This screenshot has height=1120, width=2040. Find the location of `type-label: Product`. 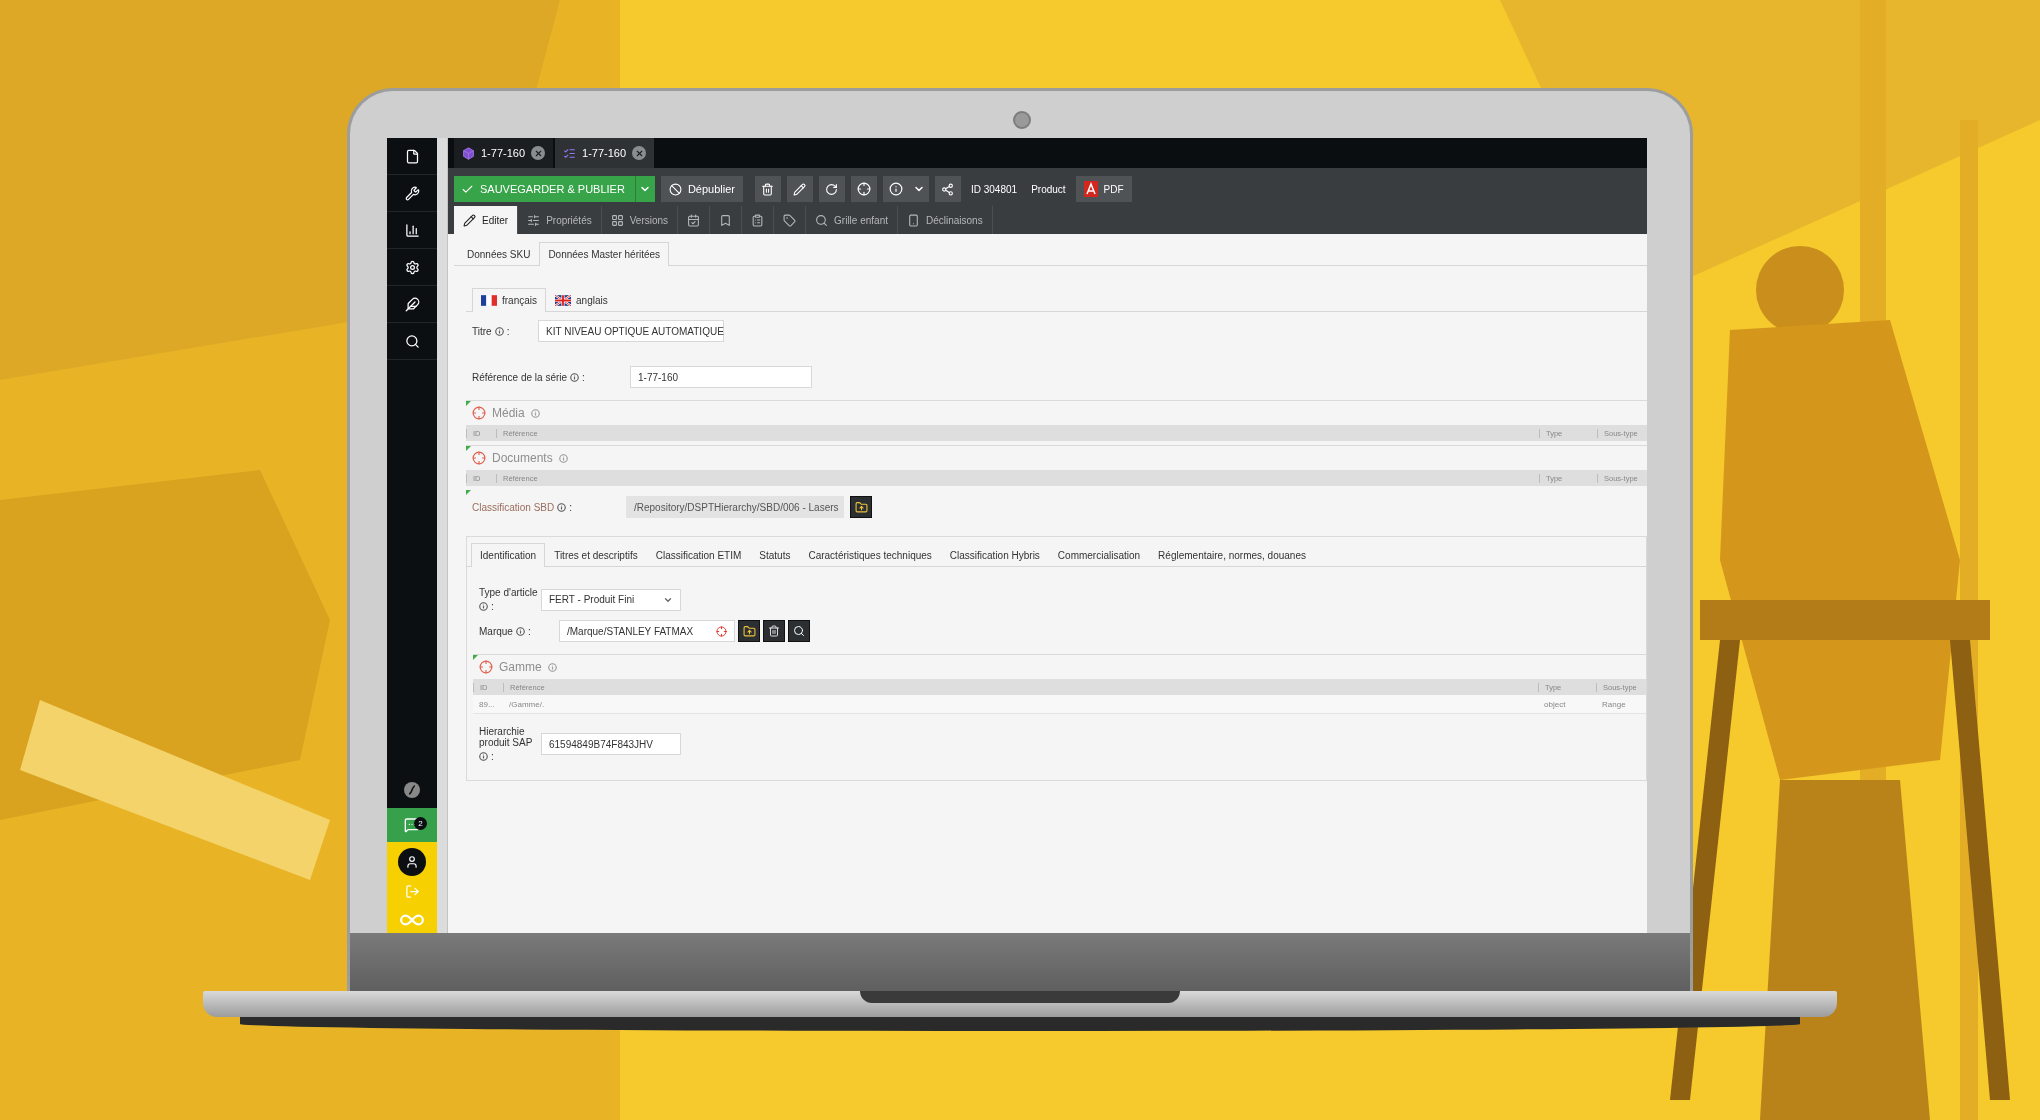

type-label: Product is located at coordinates (1048, 189).